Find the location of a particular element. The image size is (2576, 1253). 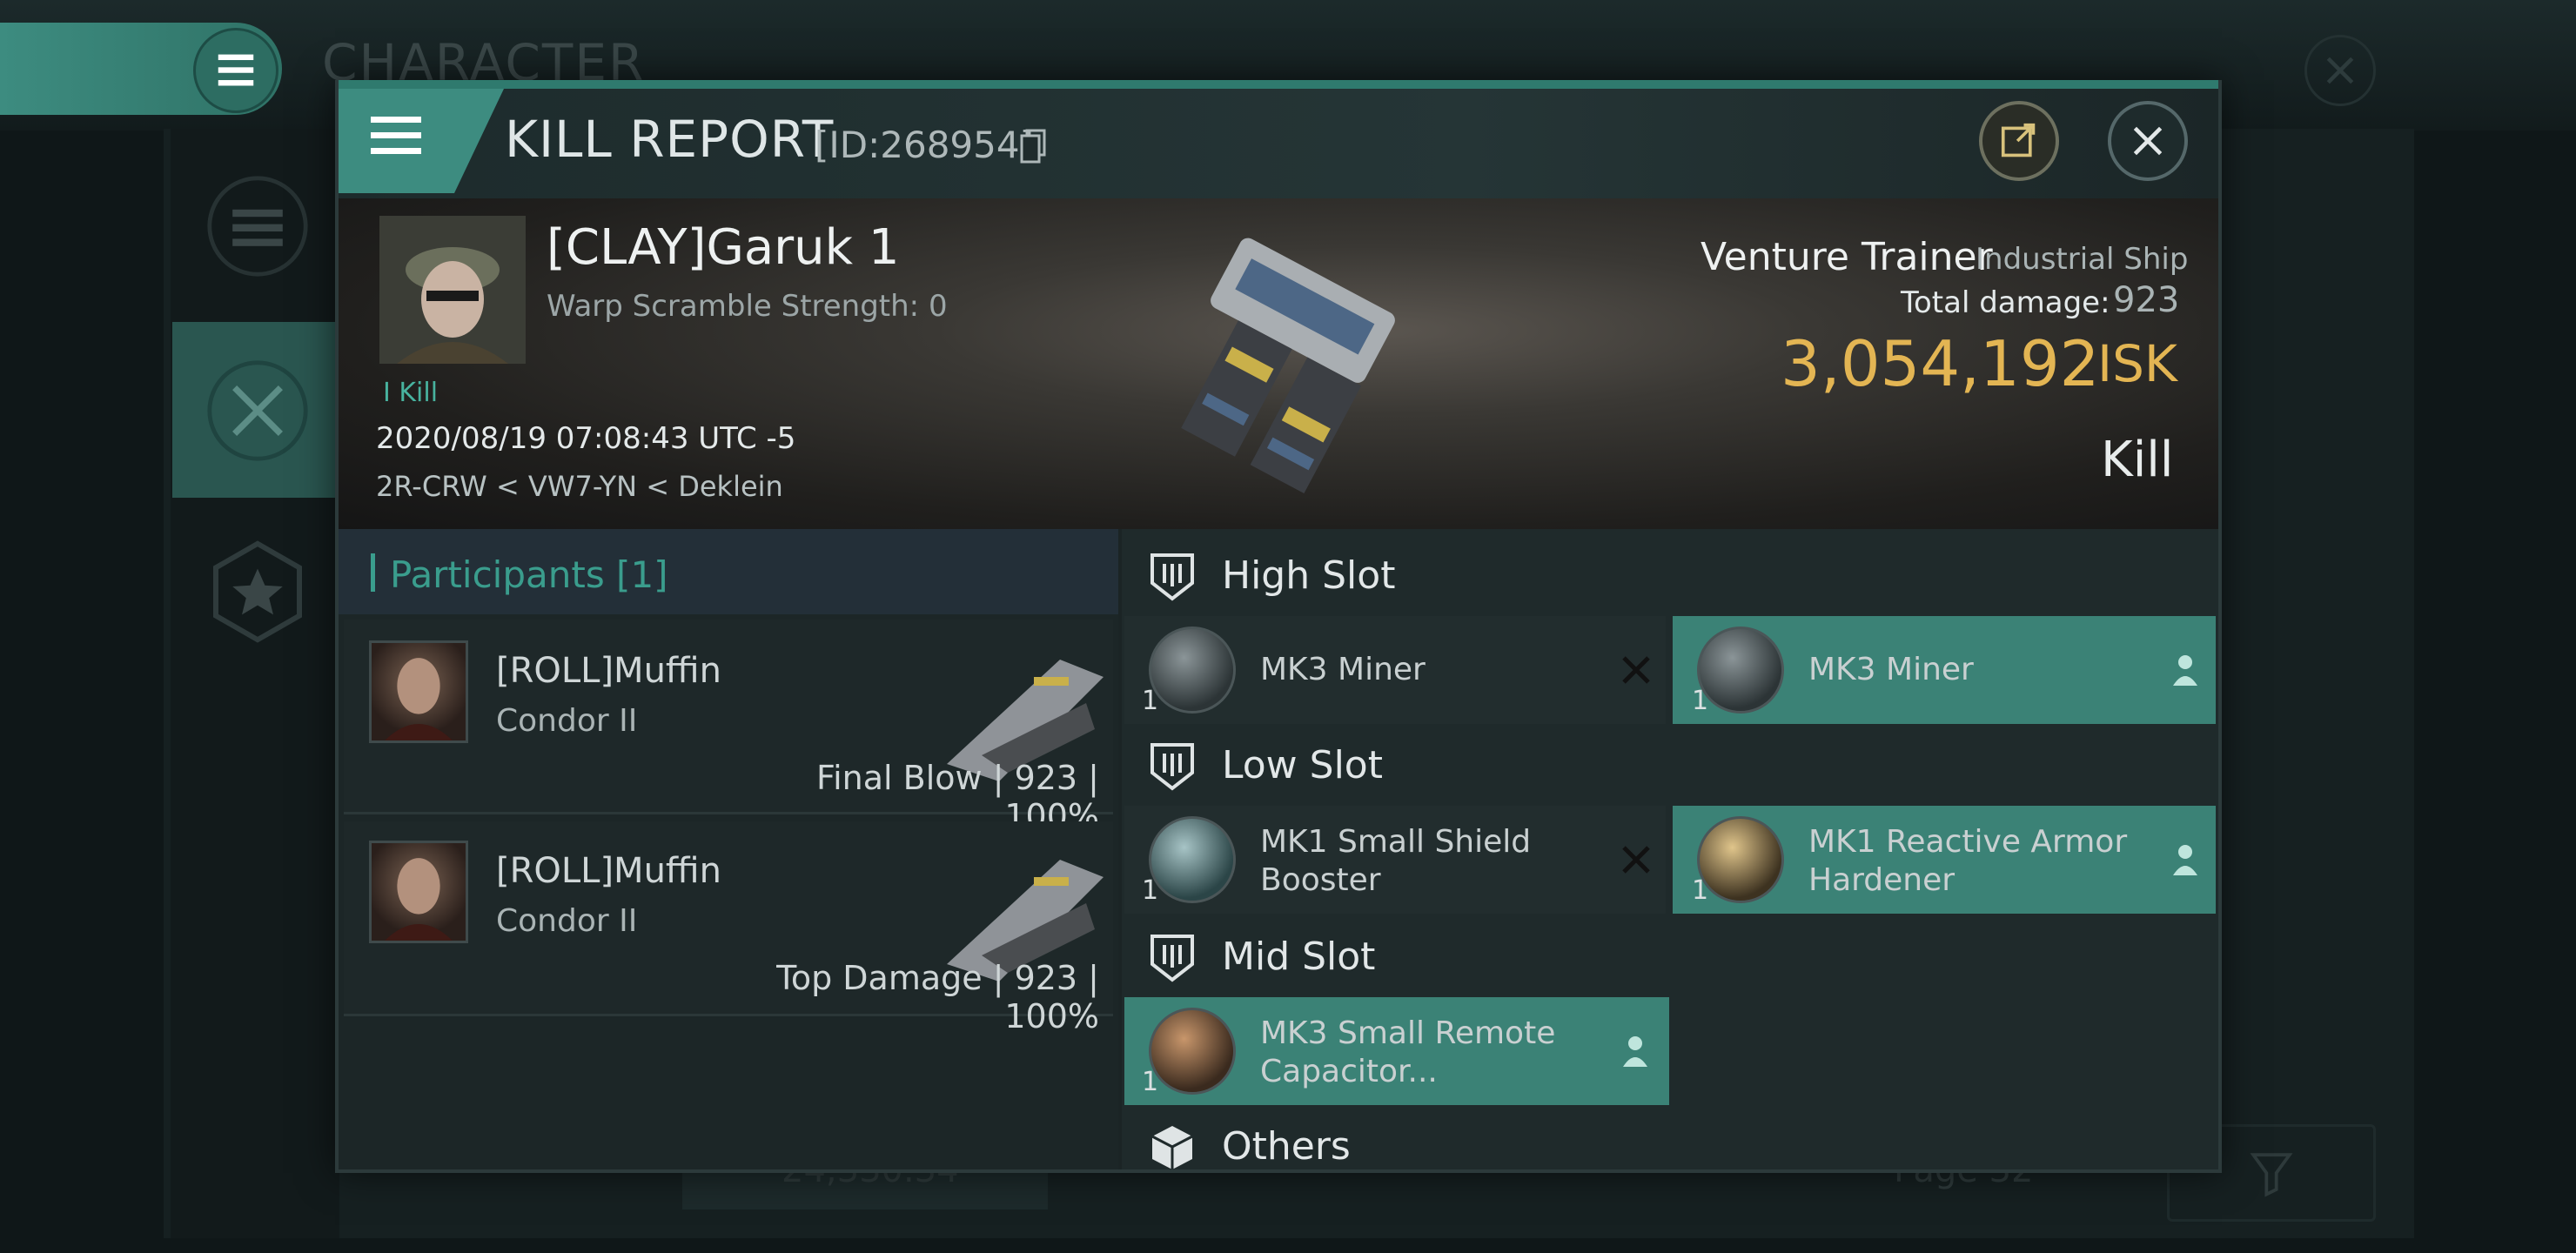

participants-title: Participants [1] is located at coordinates (529, 574).